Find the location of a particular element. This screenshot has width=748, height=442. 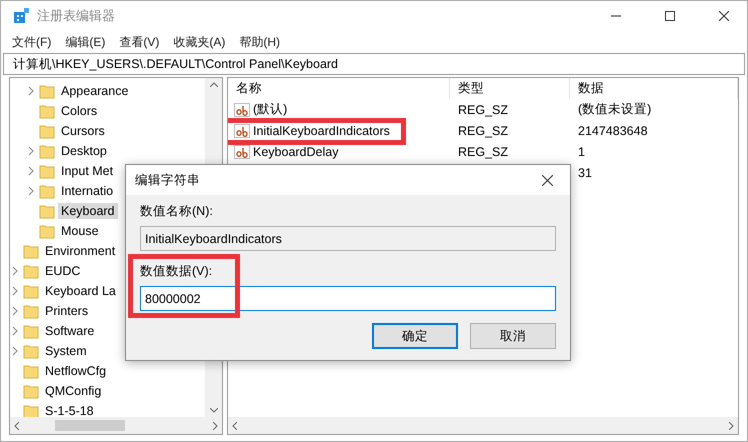

menu-item: 收藏夹(A) is located at coordinates (199, 42).